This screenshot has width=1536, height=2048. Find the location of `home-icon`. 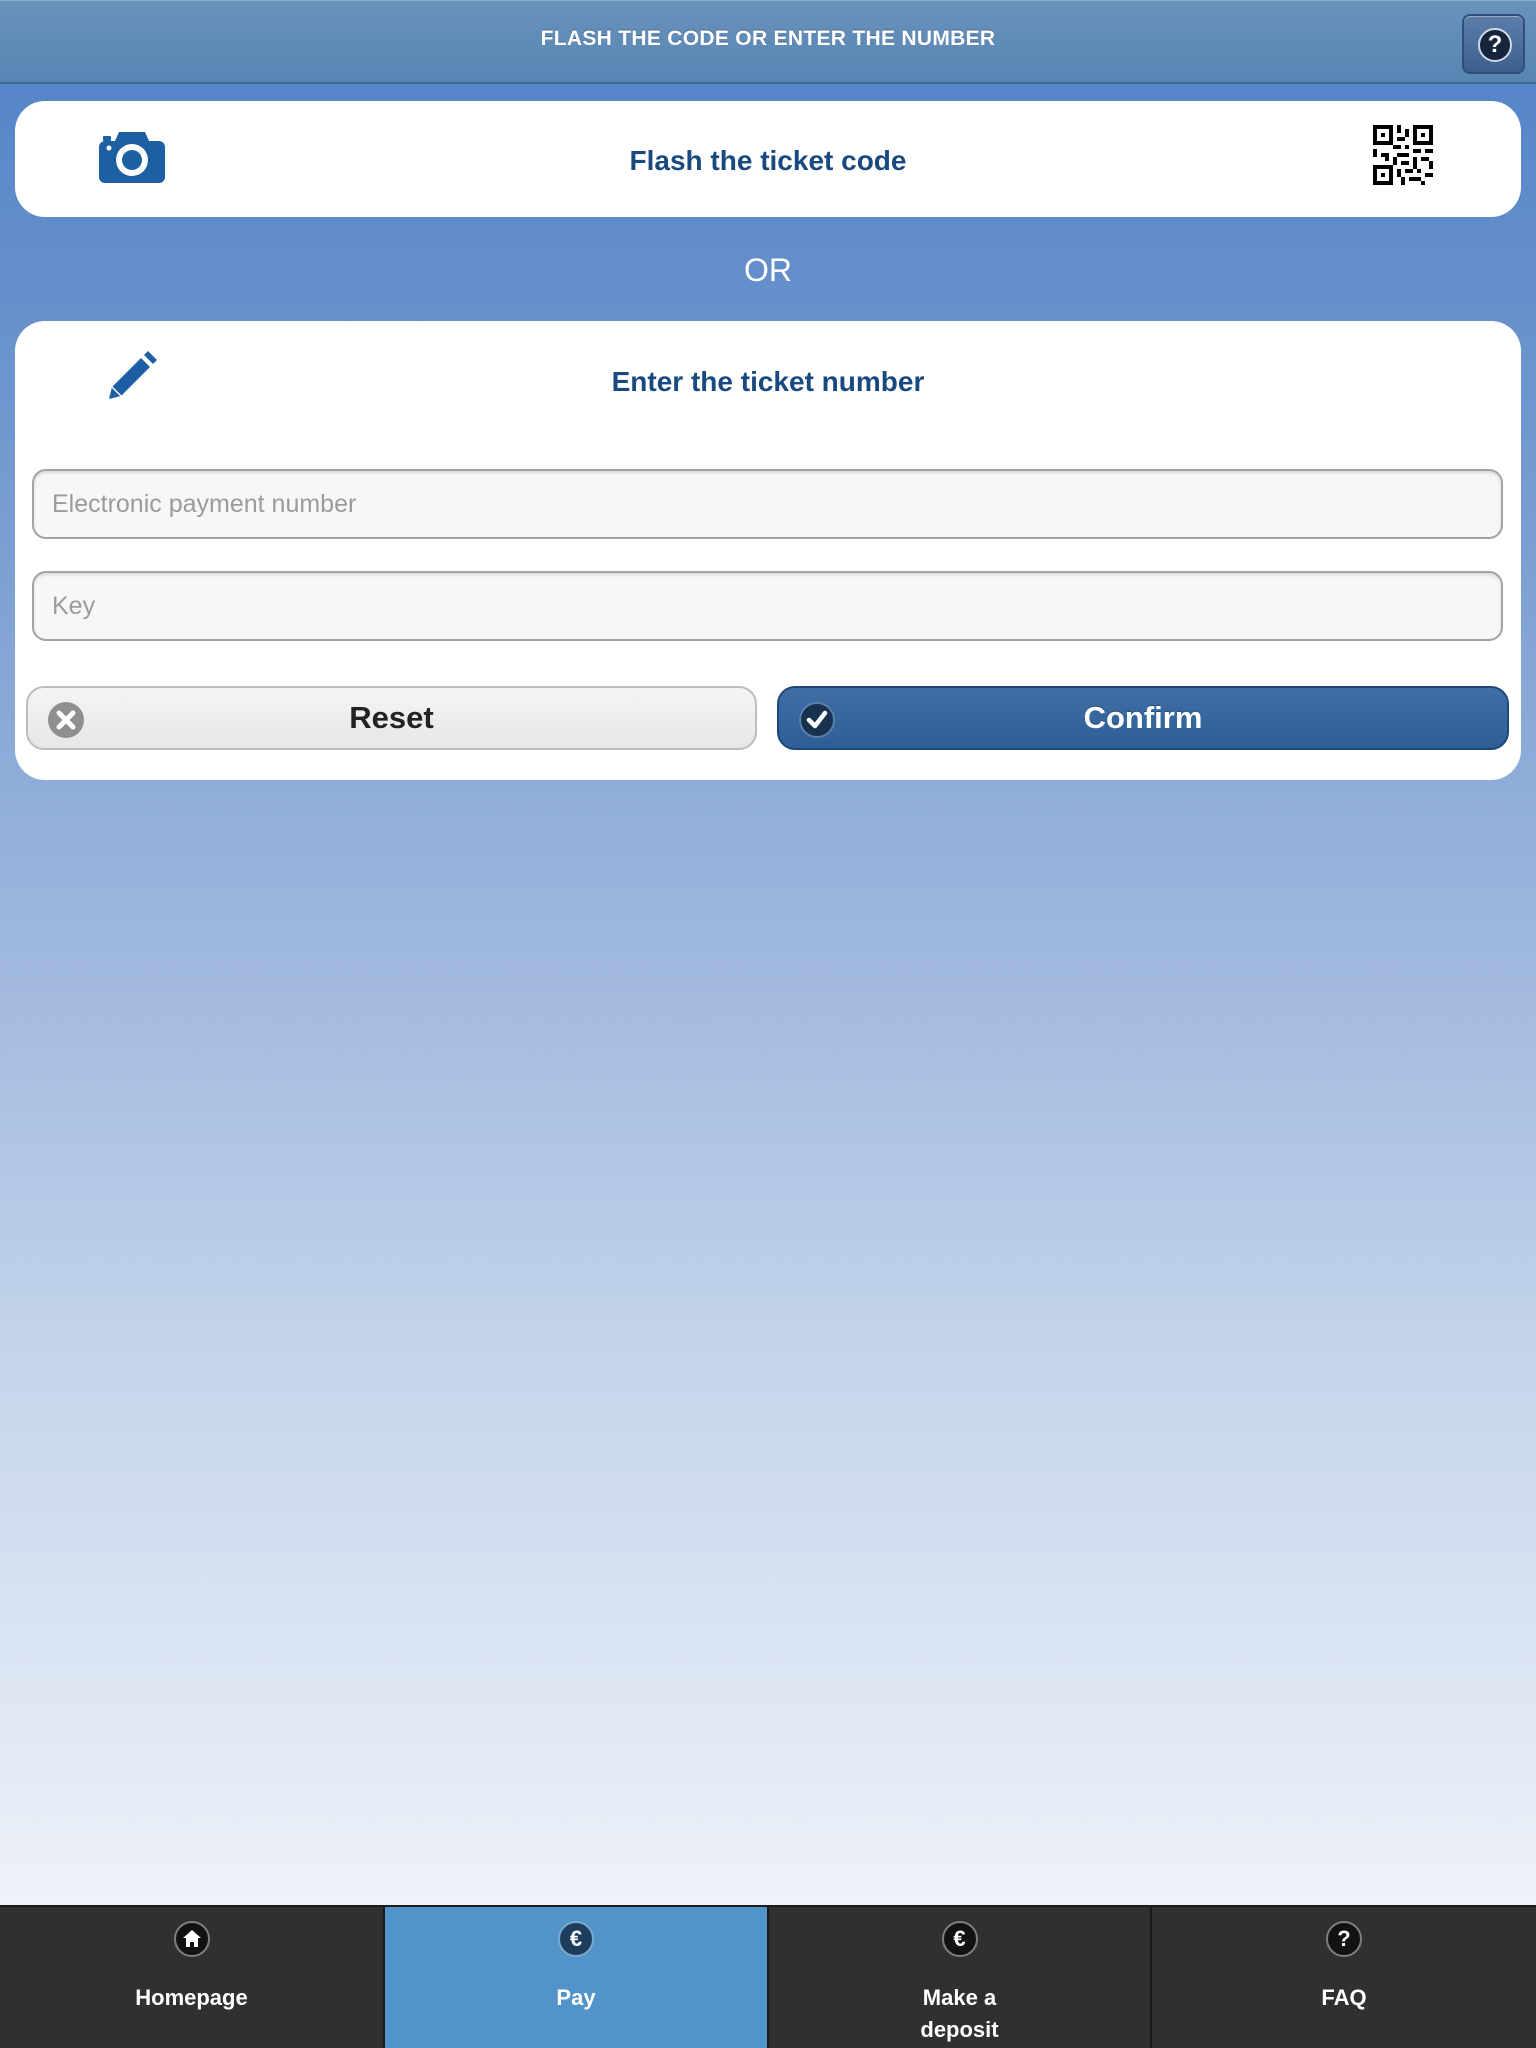

home-icon is located at coordinates (191, 1939).